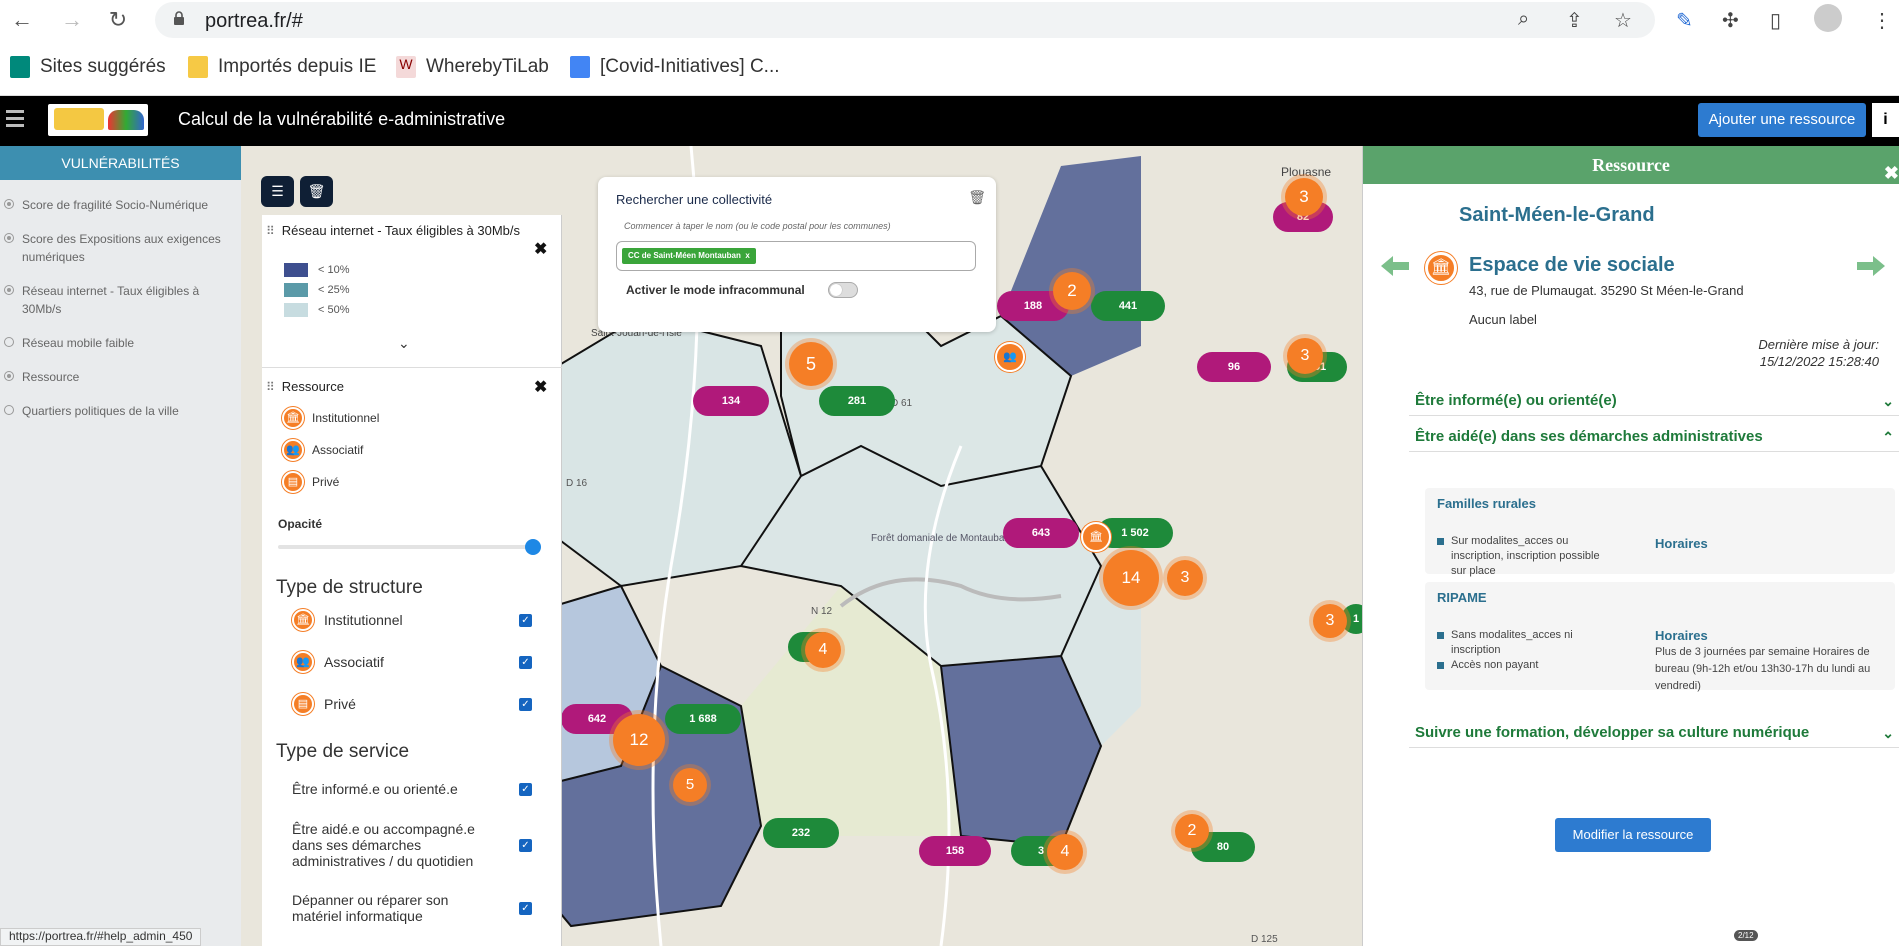 This screenshot has width=1899, height=946. Describe the element at coordinates (72, 20) in the screenshot. I see `forward-icon: →` at that location.